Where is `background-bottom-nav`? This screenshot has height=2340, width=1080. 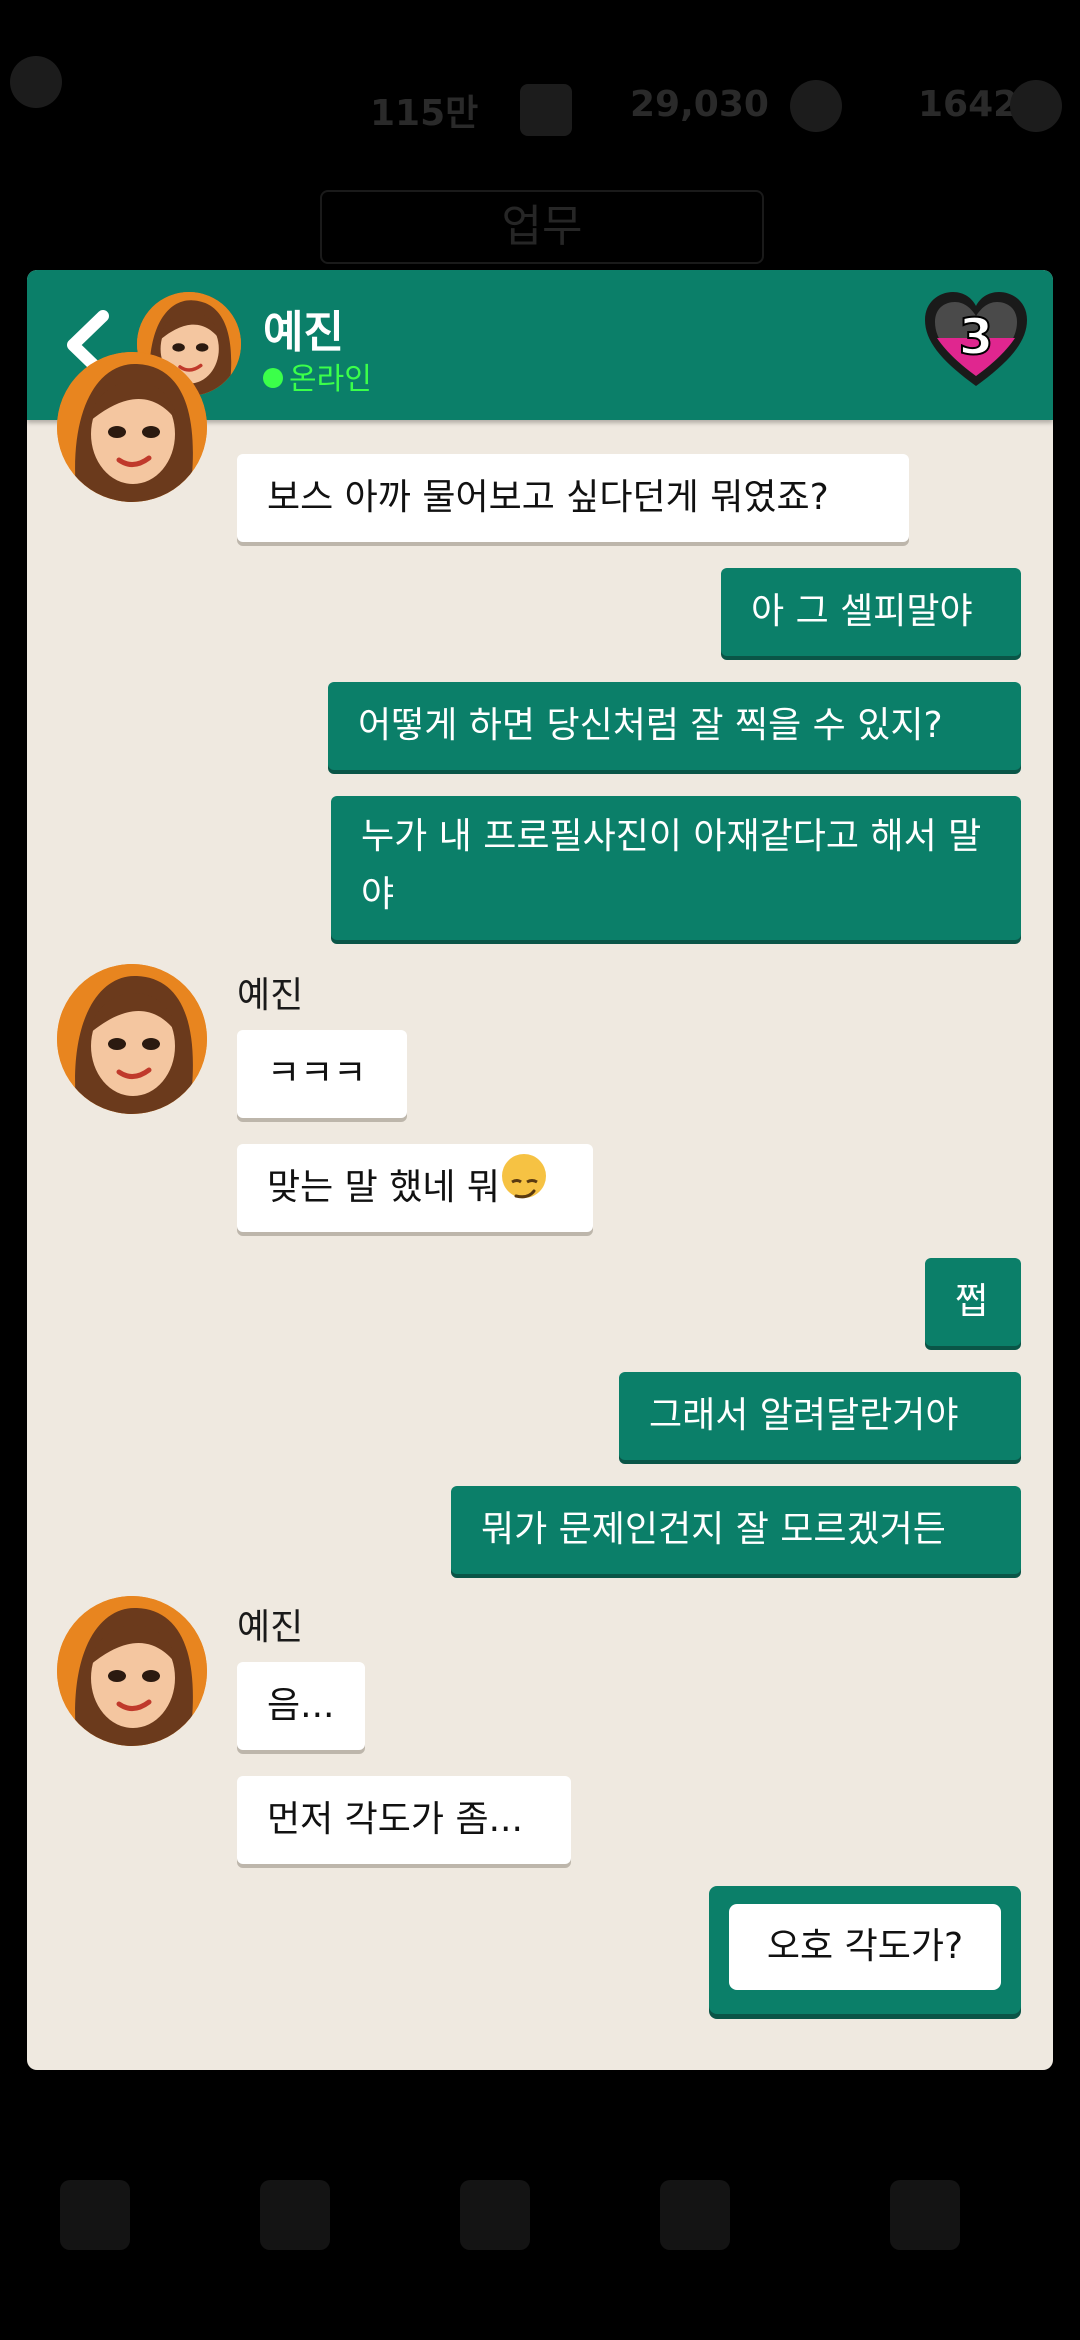 background-bottom-nav is located at coordinates (540, 2225).